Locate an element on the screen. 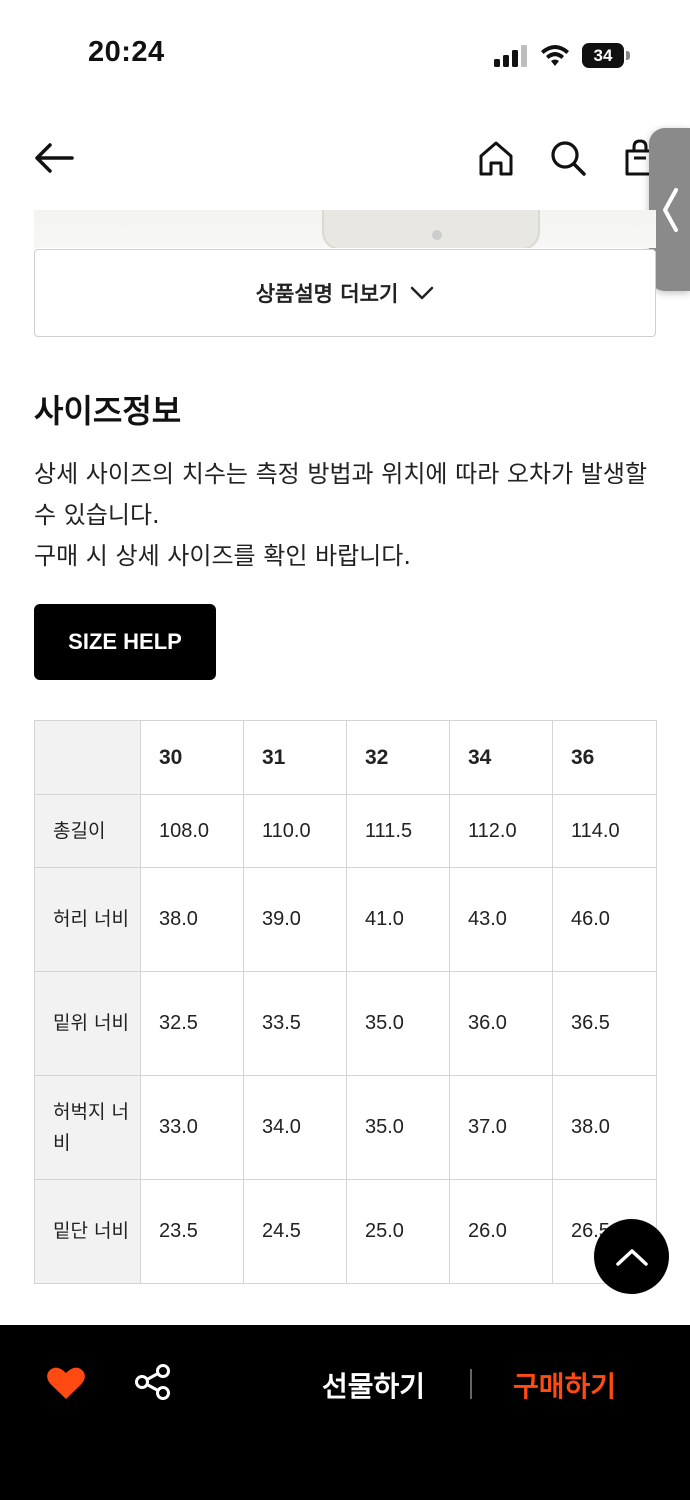  size-info-title: 사이즈정보 is located at coordinates (108, 411).